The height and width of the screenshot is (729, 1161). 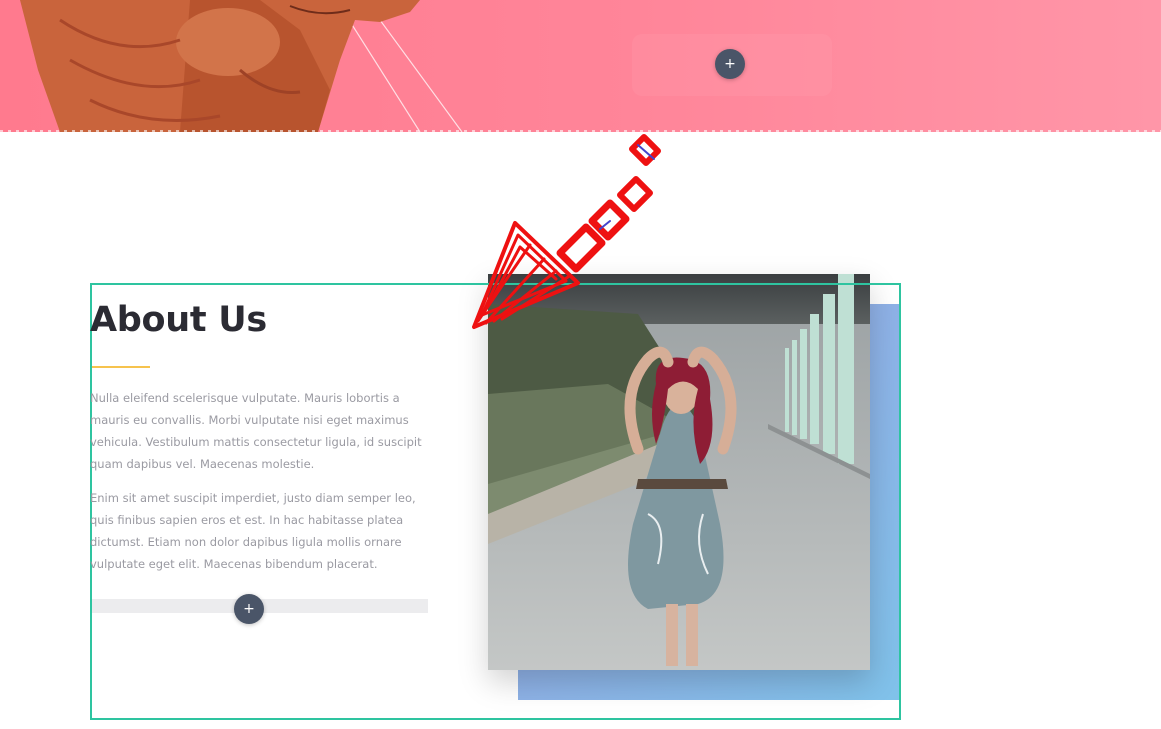 What do you see at coordinates (220, 66) in the screenshot?
I see `hero-model-photo` at bounding box center [220, 66].